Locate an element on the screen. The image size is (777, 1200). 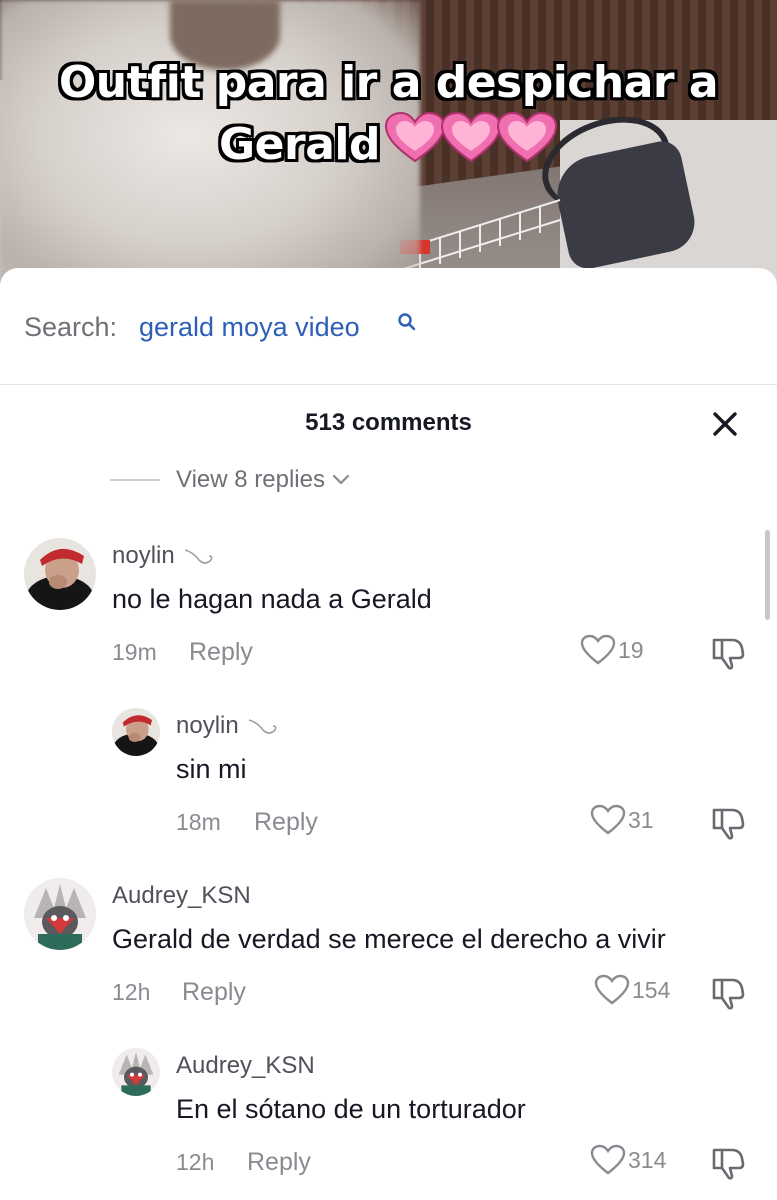
search-label: Search: is located at coordinates (71, 327).